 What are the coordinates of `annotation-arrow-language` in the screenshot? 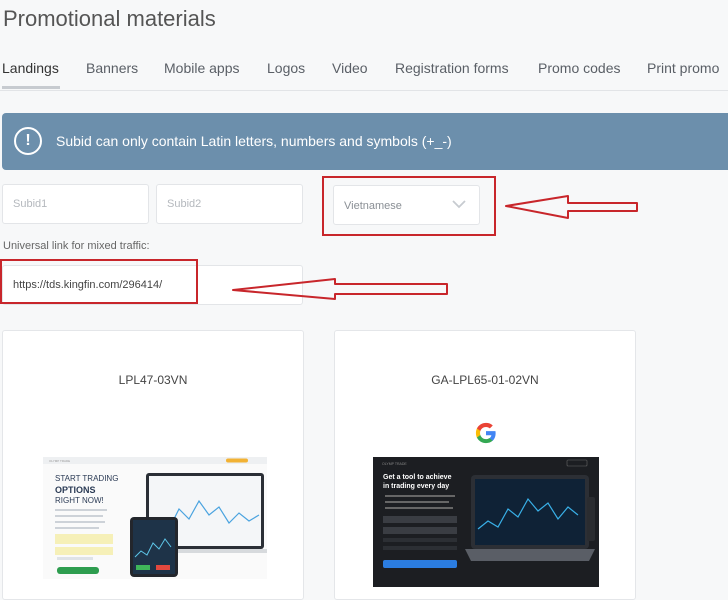 It's located at (571, 207).